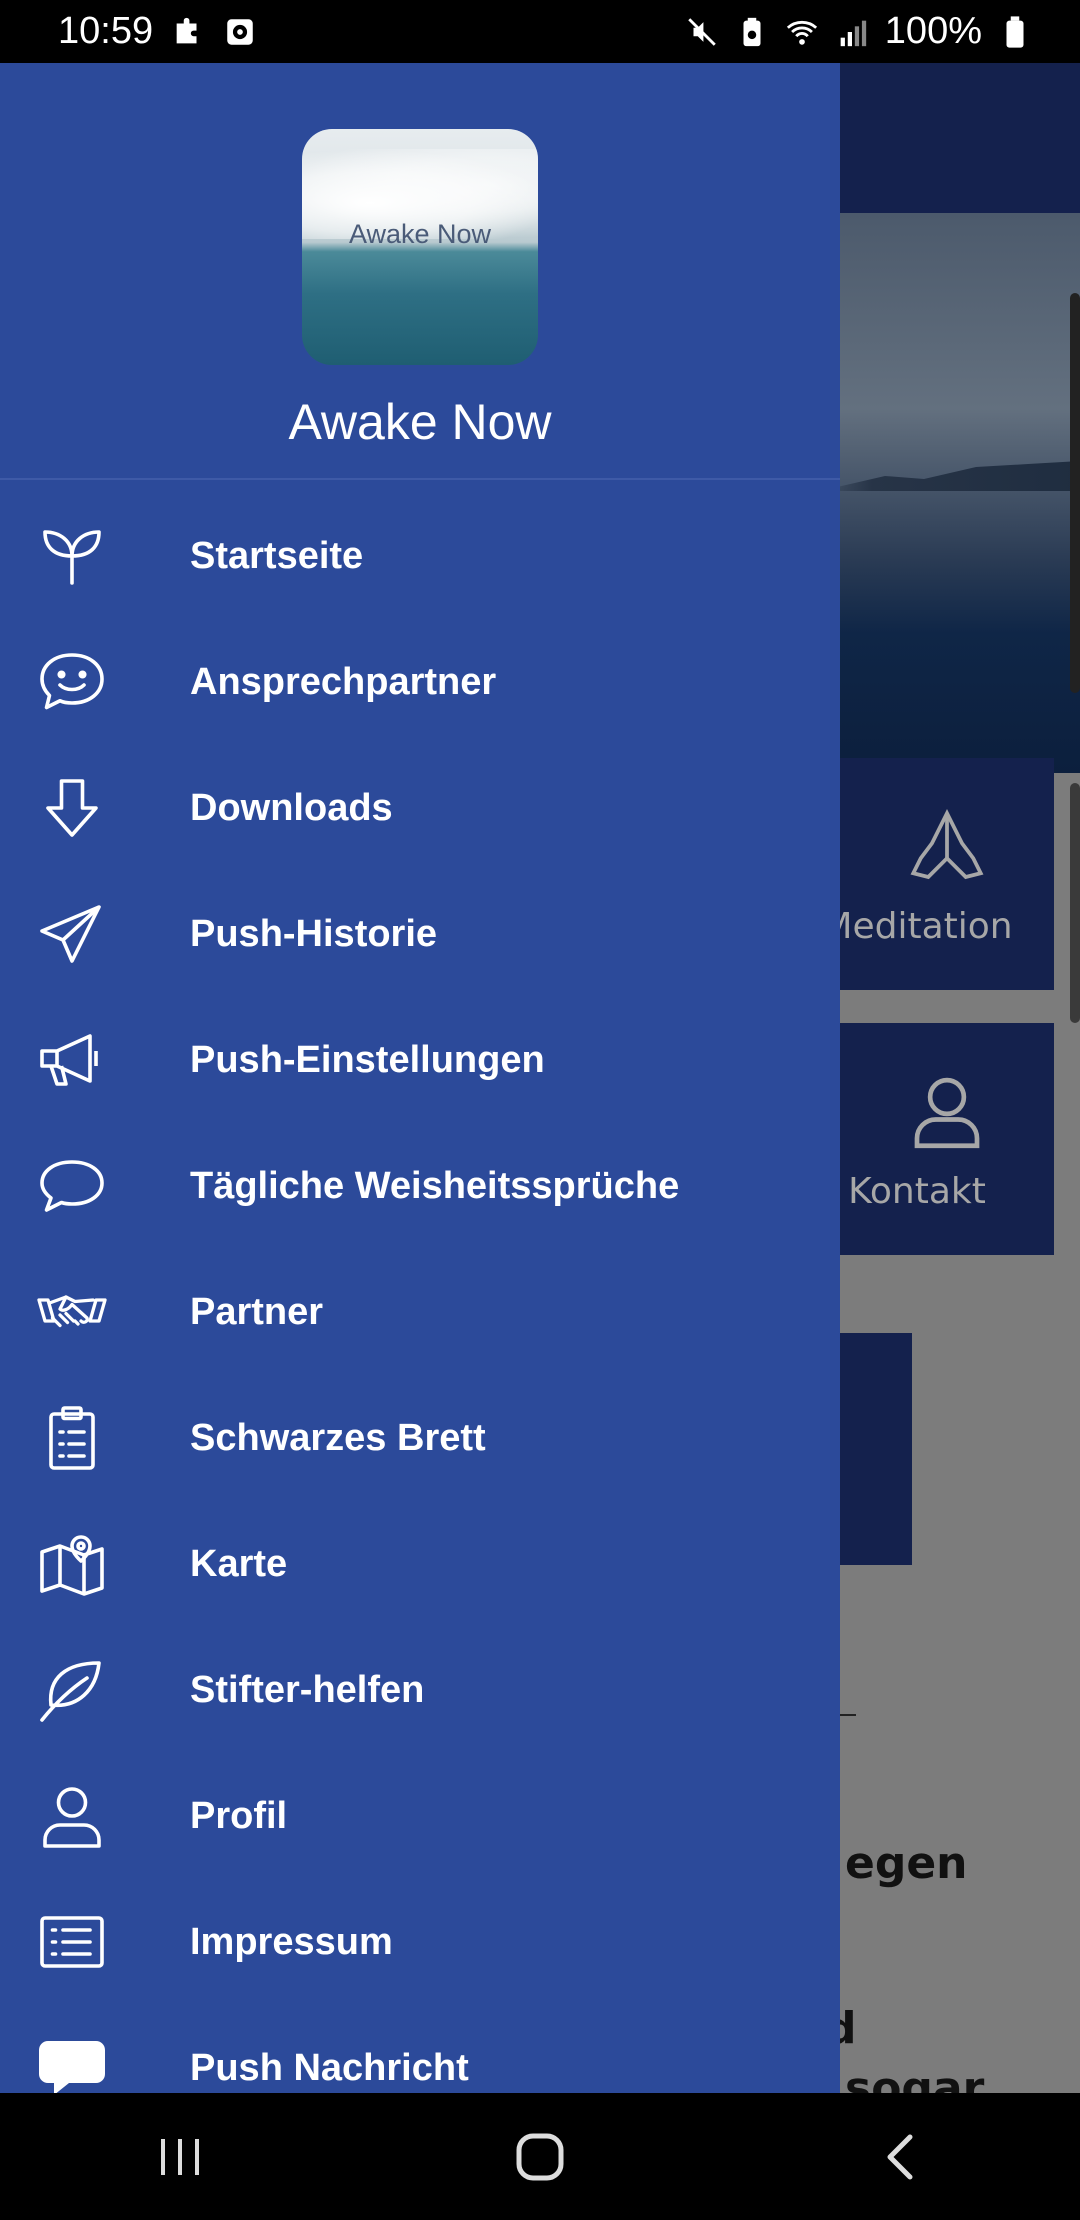 This screenshot has height=2220, width=1080. Describe the element at coordinates (240, 31) in the screenshot. I see `clock-badge-icon` at that location.